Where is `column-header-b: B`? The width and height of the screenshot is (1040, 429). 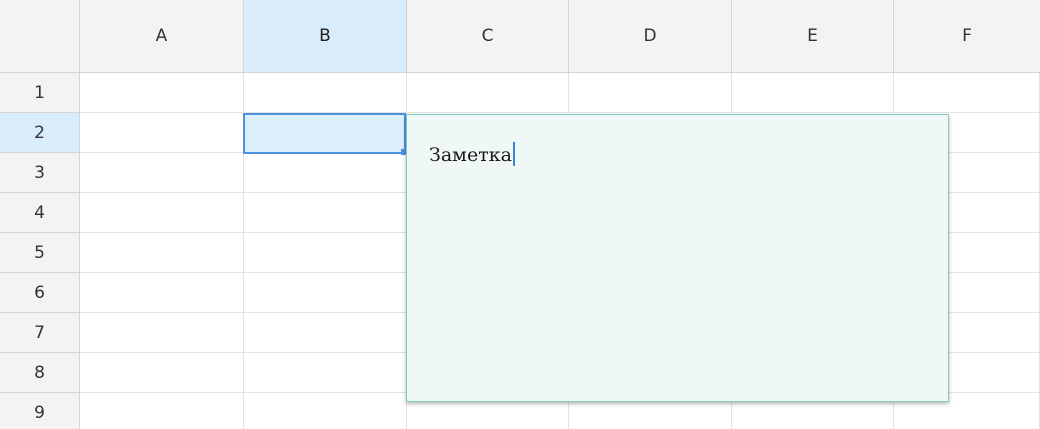
column-header-b: B is located at coordinates (325, 36).